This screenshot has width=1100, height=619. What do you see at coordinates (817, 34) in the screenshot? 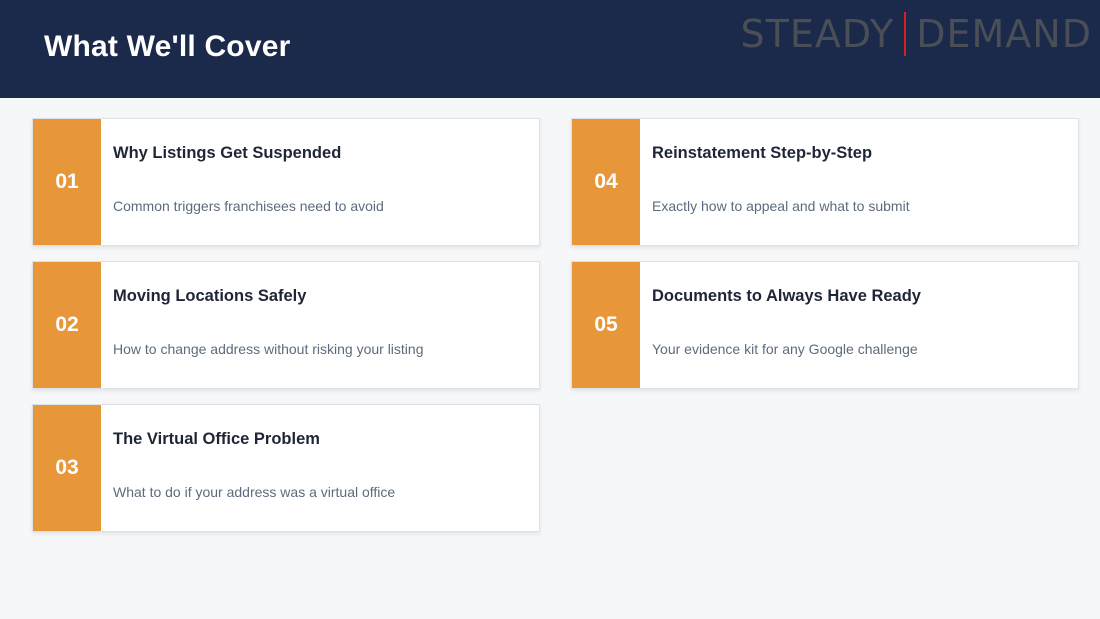
I see `logo-text-left: STEADY` at bounding box center [817, 34].